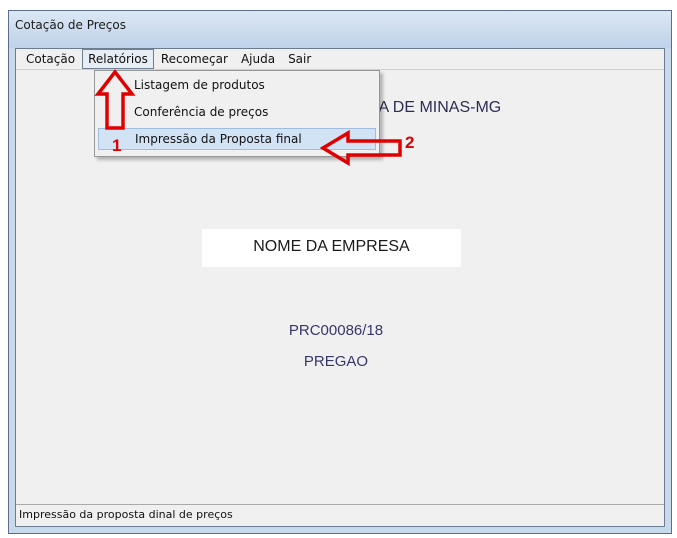 This screenshot has height=538, width=677. What do you see at coordinates (340, 515) in the screenshot?
I see `status-bar: Impressão da proposta dinal de preços` at bounding box center [340, 515].